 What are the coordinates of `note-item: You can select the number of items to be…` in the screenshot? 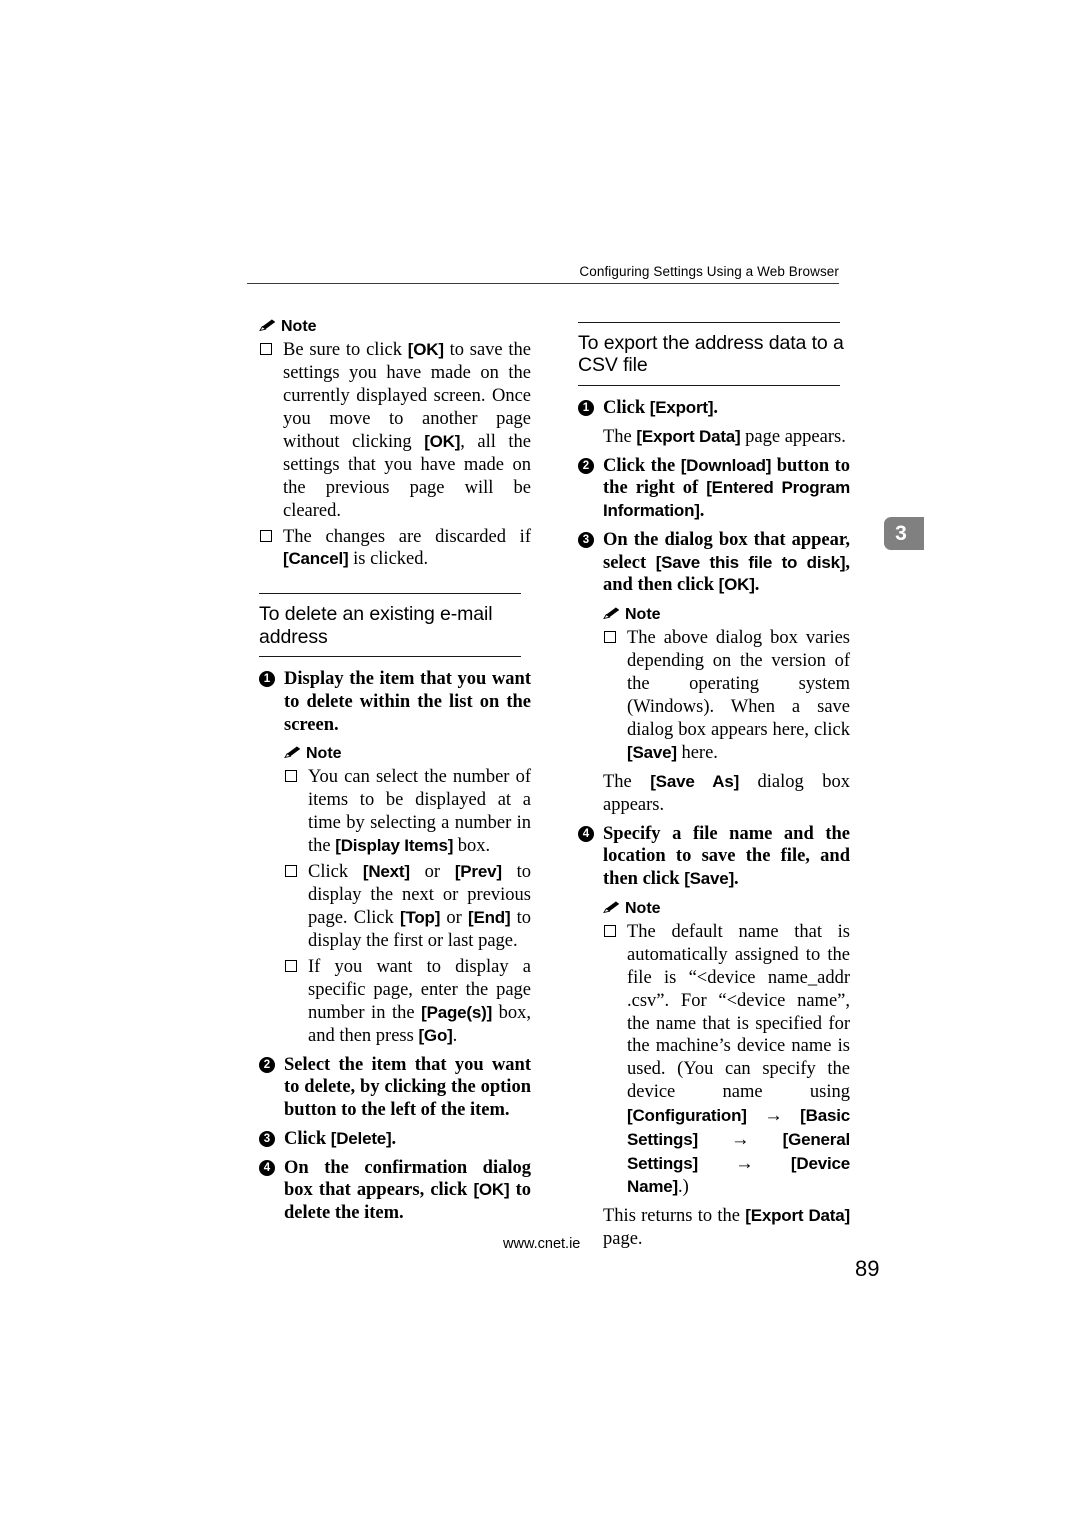 It's located at (407, 812).